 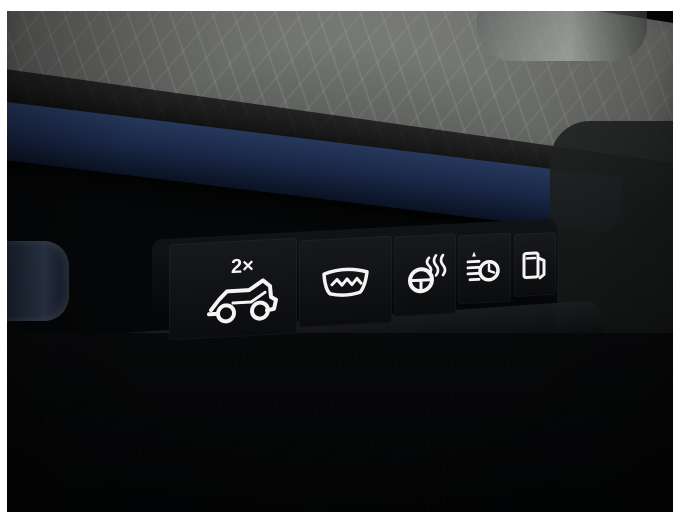 I want to click on windshield-defrost-icon, so click(x=345, y=282).